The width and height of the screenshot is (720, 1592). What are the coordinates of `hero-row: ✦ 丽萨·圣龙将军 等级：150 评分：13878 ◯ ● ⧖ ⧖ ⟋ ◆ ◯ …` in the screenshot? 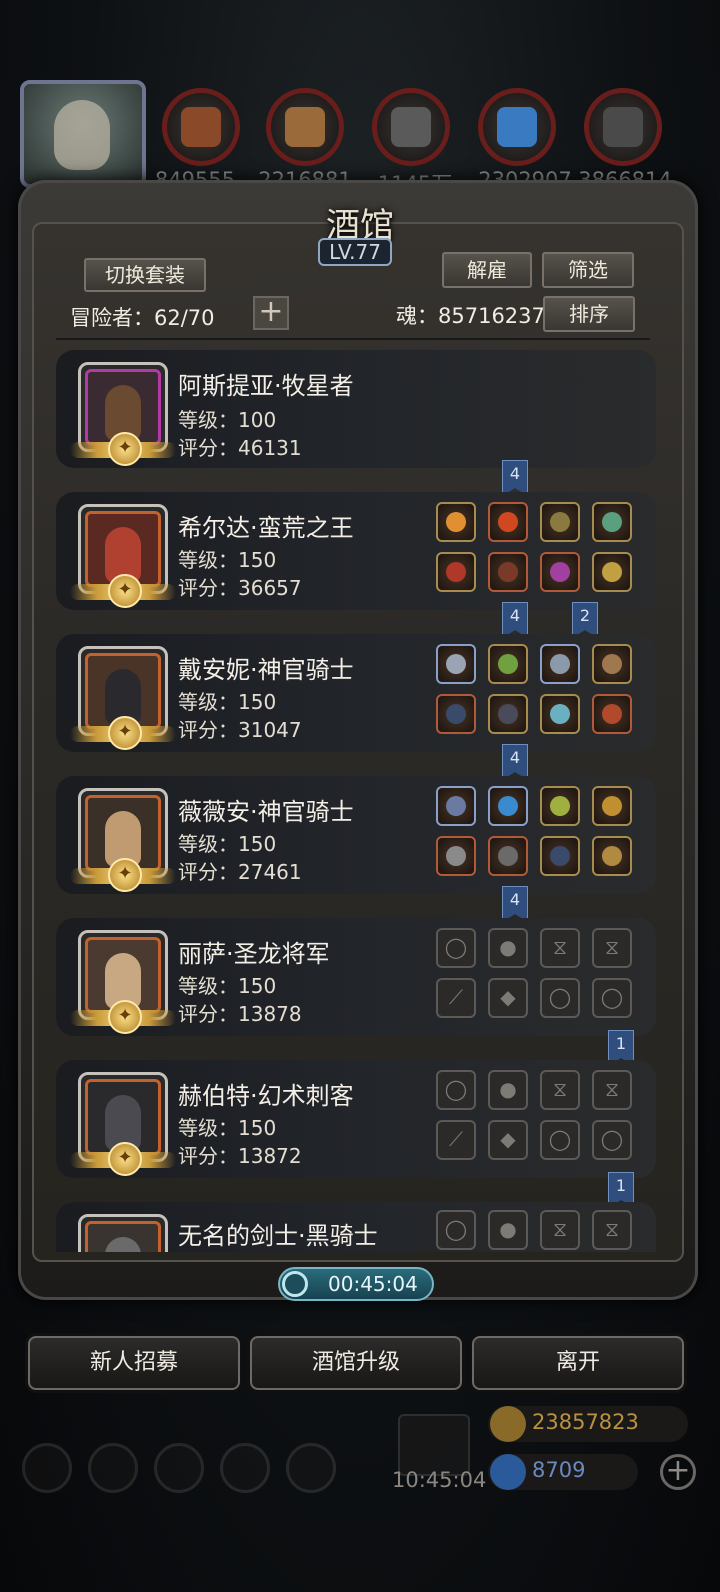 It's located at (356, 977).